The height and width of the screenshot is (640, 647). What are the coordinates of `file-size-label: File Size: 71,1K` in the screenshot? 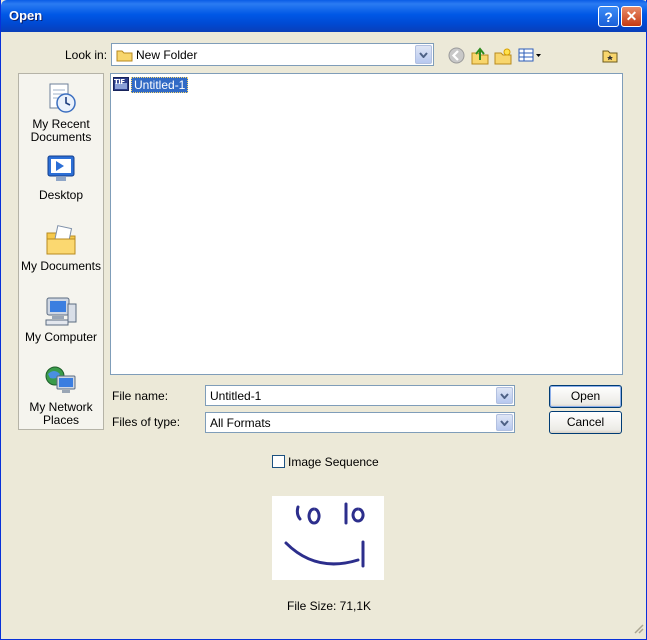 It's located at (329, 606).